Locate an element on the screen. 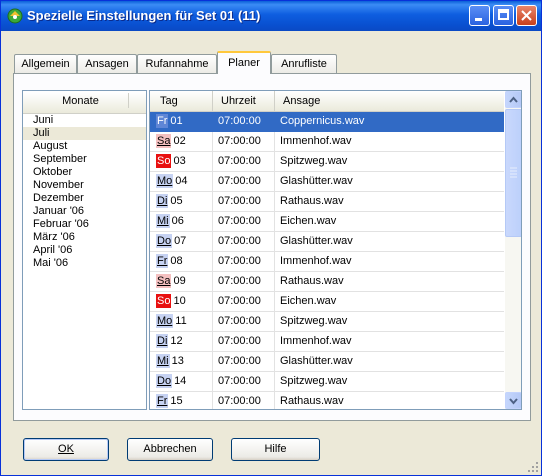 This screenshot has width=542, height=476. table-row: Mo 04 07:00:00 Glashütter.wav is located at coordinates (327, 182).